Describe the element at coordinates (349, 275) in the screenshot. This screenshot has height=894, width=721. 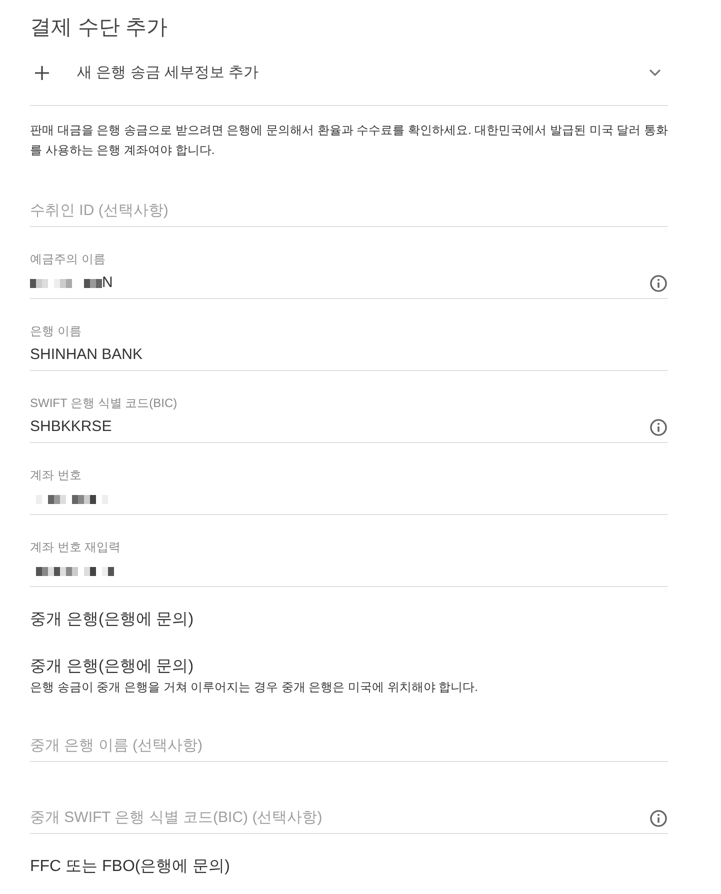
I see `text-field: 예금주의 이름 N` at that location.